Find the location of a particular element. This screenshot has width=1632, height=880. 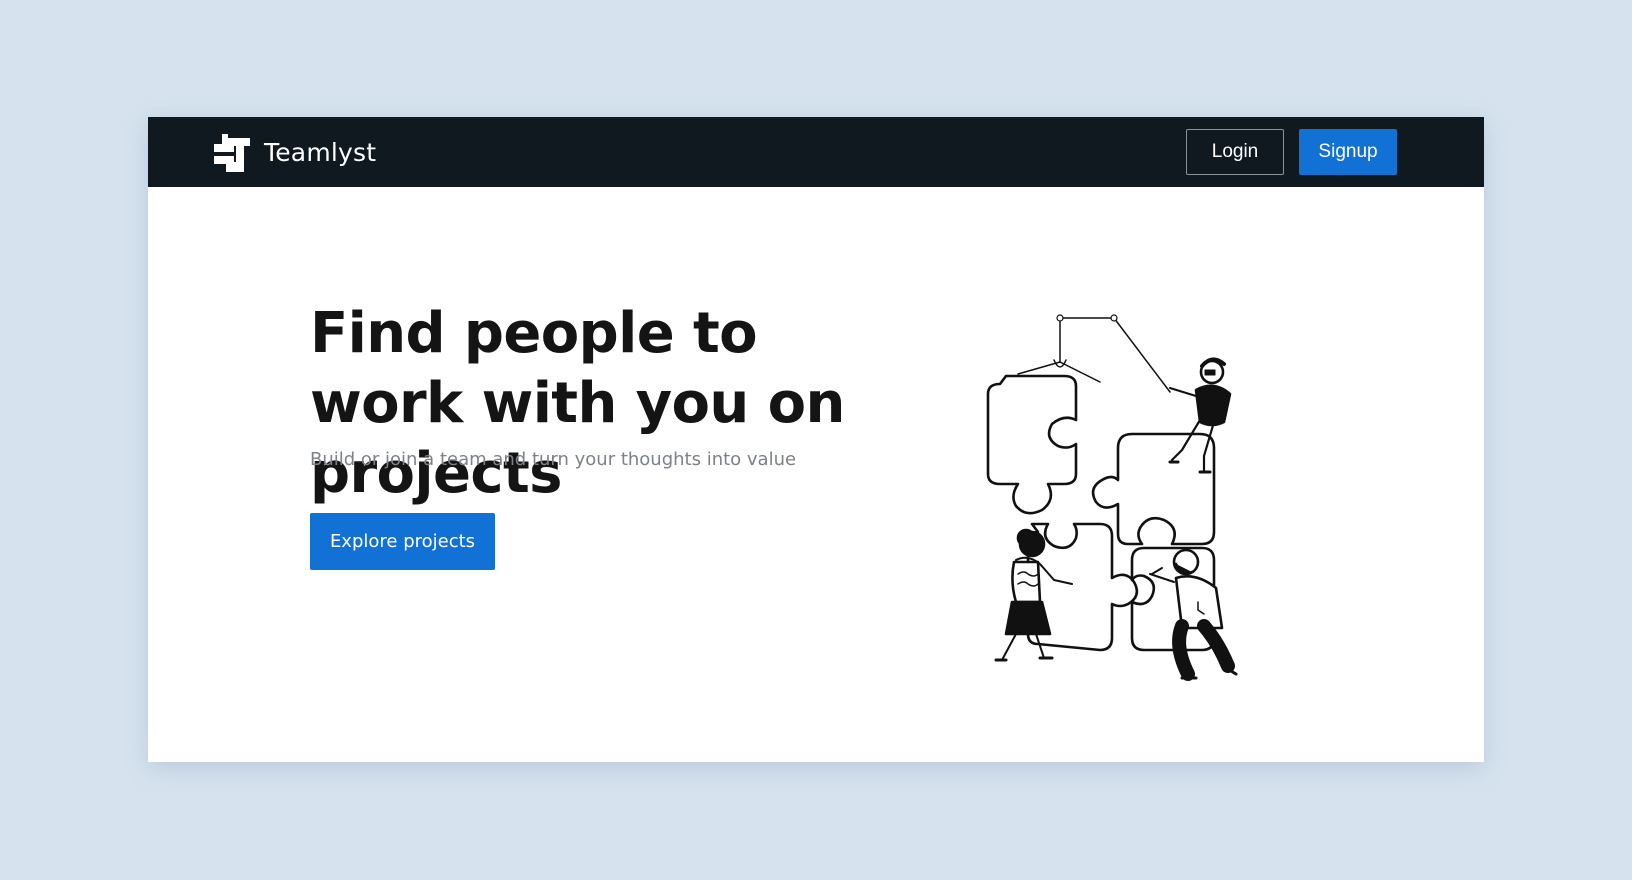

teamlyst-logo-icon is located at coordinates (232, 153).